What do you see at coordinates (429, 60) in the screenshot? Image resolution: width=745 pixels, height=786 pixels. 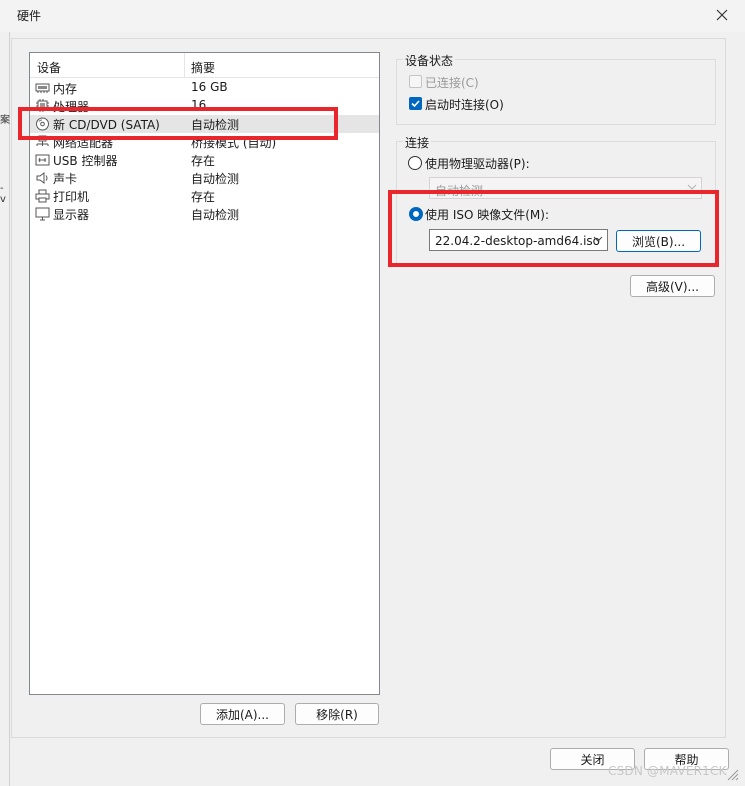 I see `device-status-title: 设备状态` at bounding box center [429, 60].